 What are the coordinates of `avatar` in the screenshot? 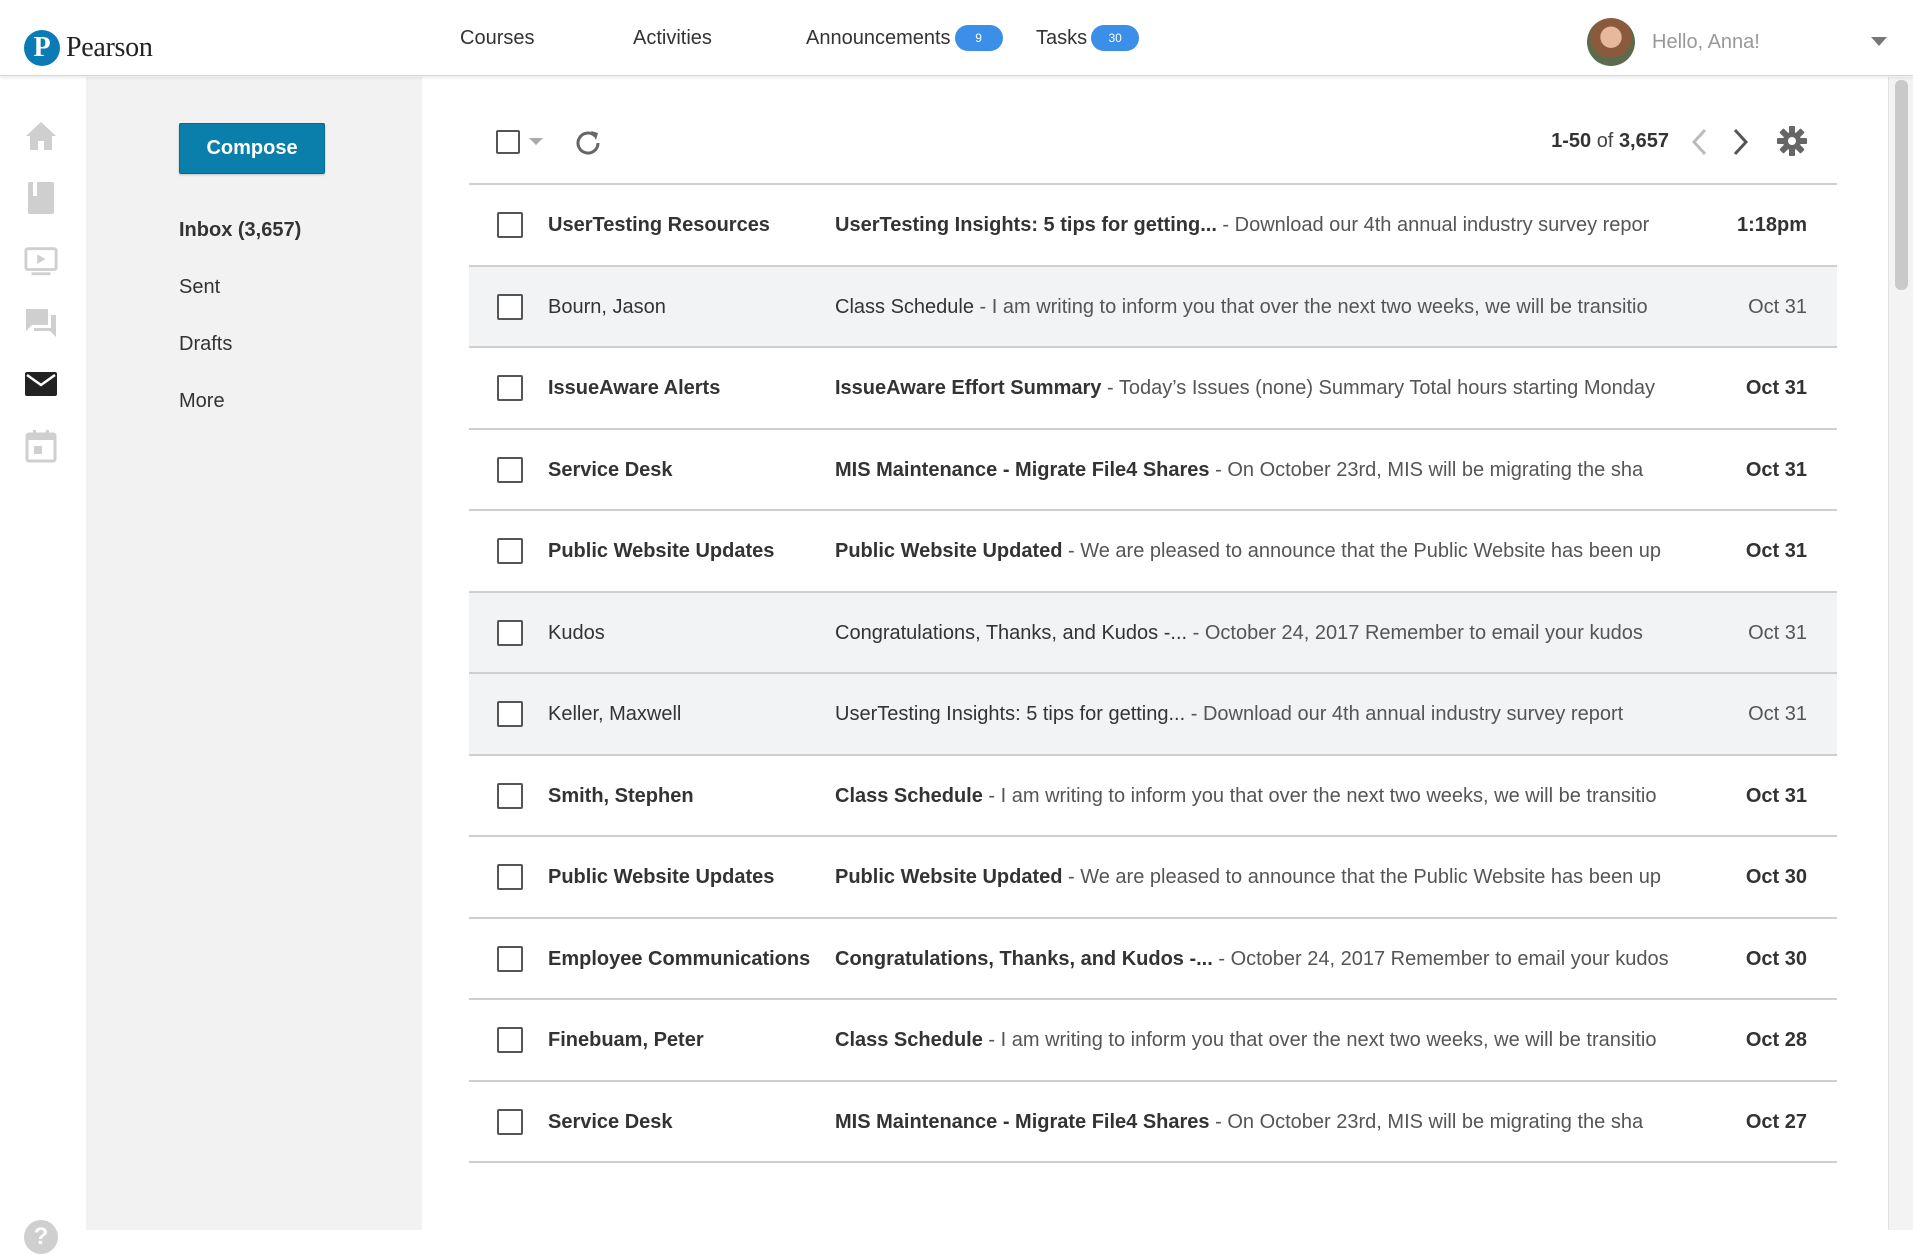 It's located at (1611, 42).